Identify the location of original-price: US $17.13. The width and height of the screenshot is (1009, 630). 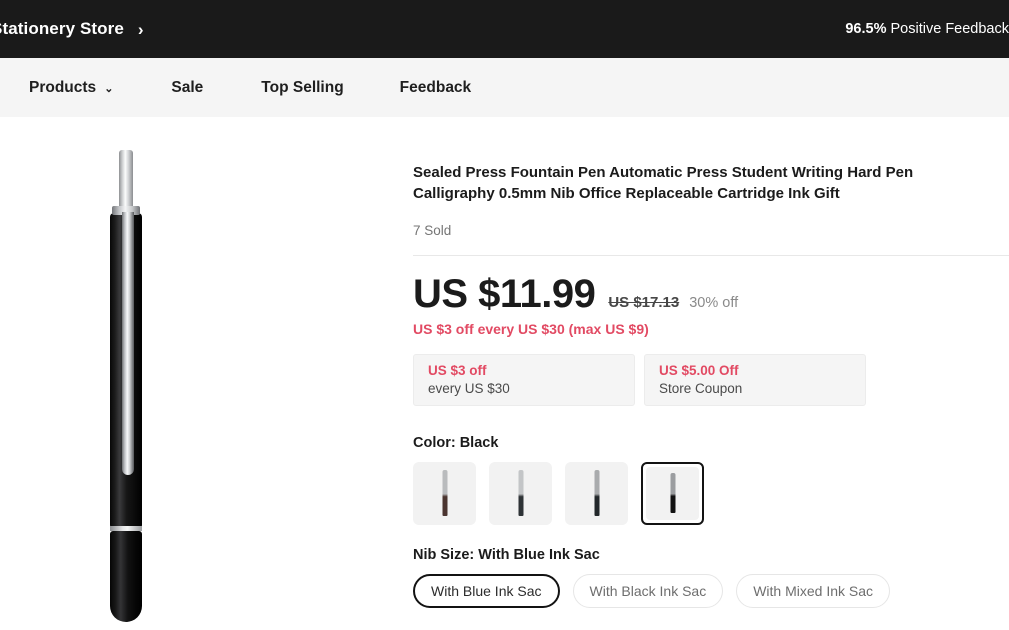
(644, 302).